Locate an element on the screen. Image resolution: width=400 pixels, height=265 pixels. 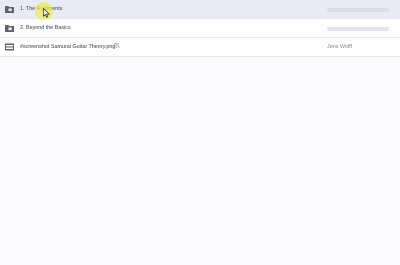
list-item-folder-rudiments: 1. The Rudiments is located at coordinates (200, 9).